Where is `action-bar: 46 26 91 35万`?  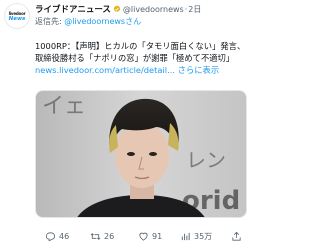 action-bar: 46 26 91 35万 is located at coordinates (141, 236).